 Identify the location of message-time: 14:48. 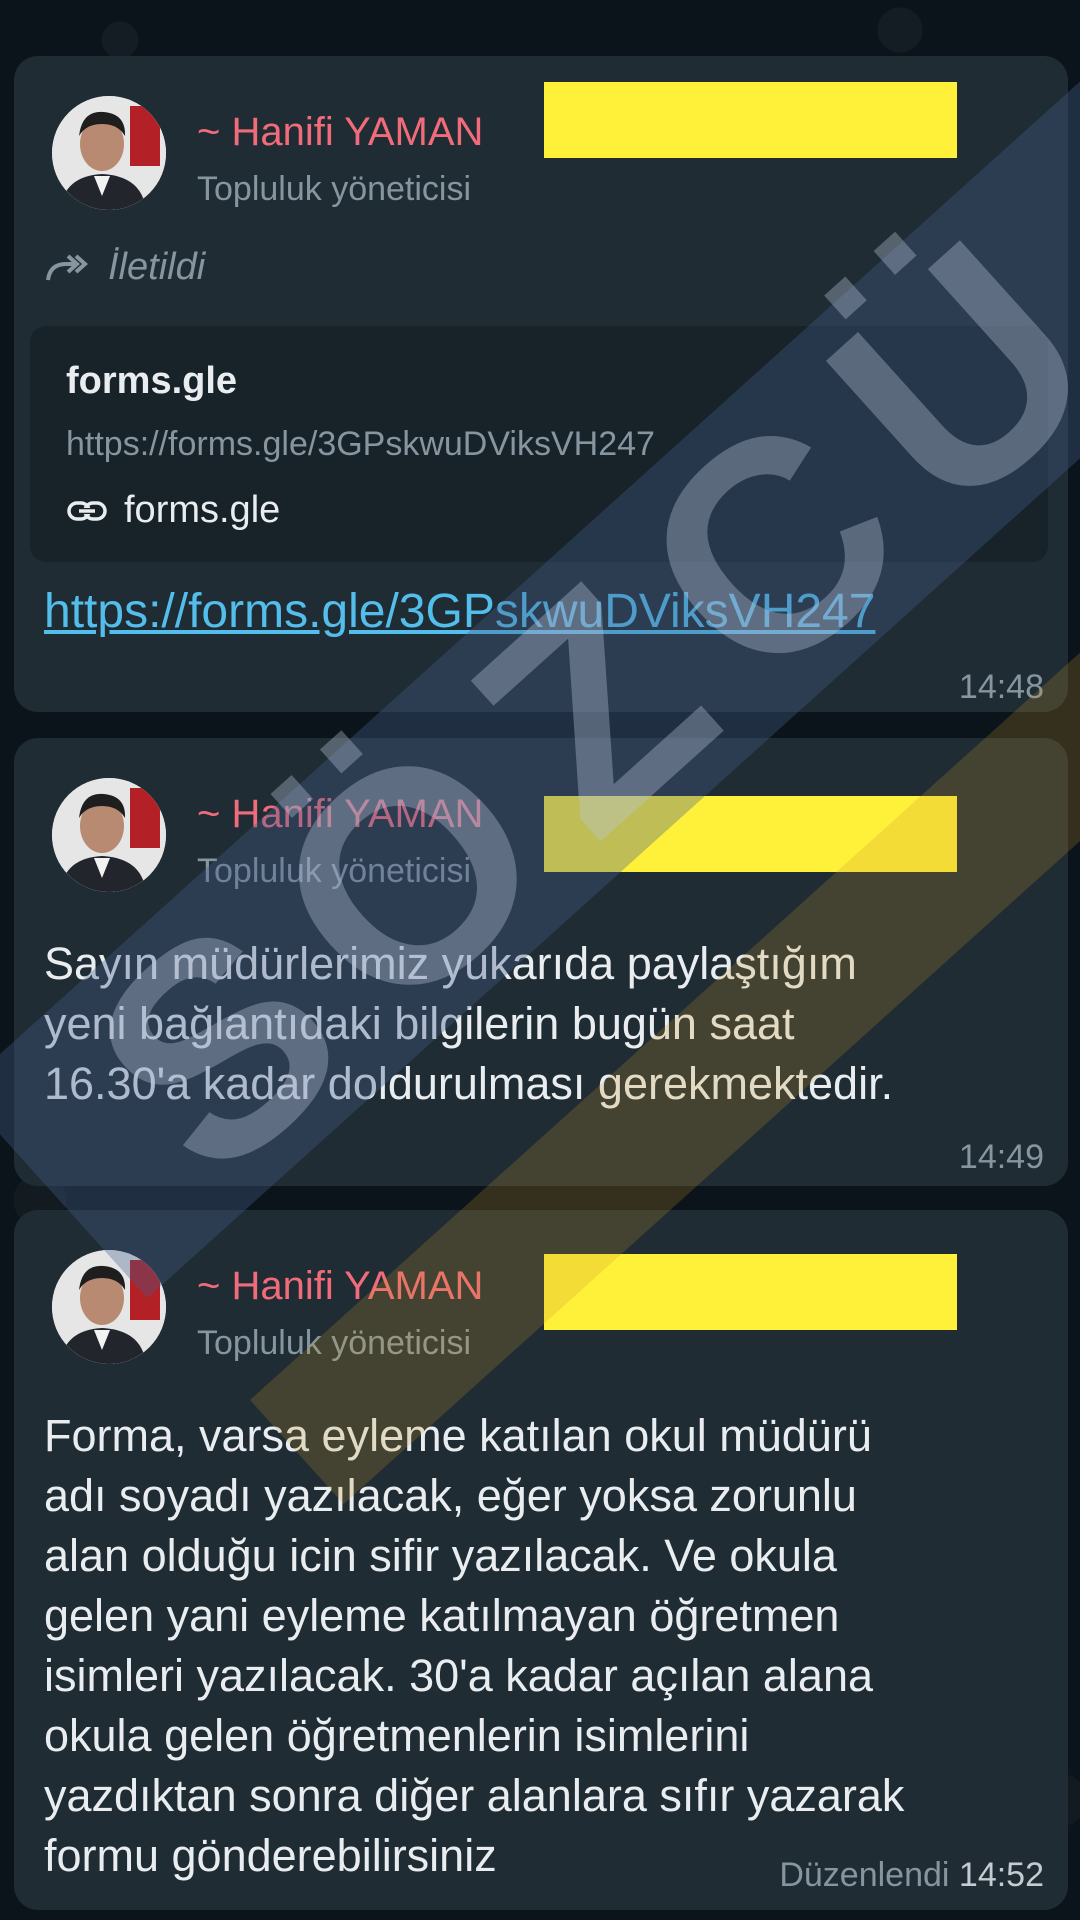
(1001, 687).